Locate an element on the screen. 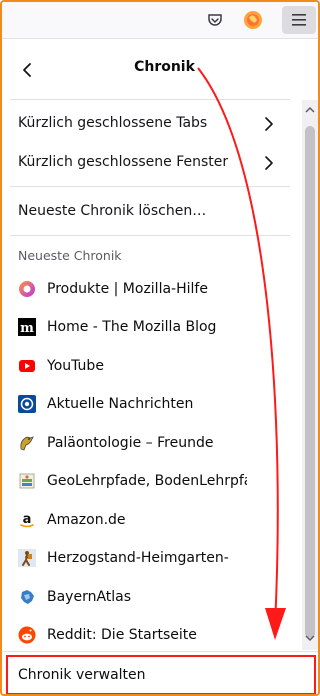 This screenshot has height=696, width=320. svg-text: a is located at coordinates (27, 519).